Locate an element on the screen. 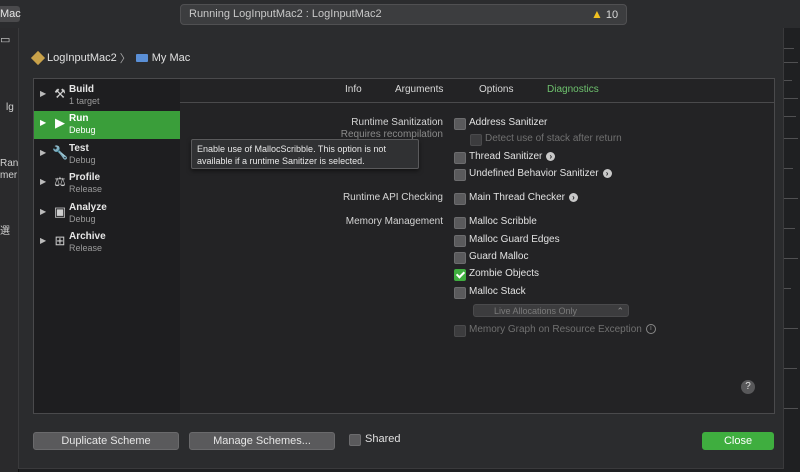 The image size is (800, 472). hammer-icon: ⚒ is located at coordinates (60, 93).